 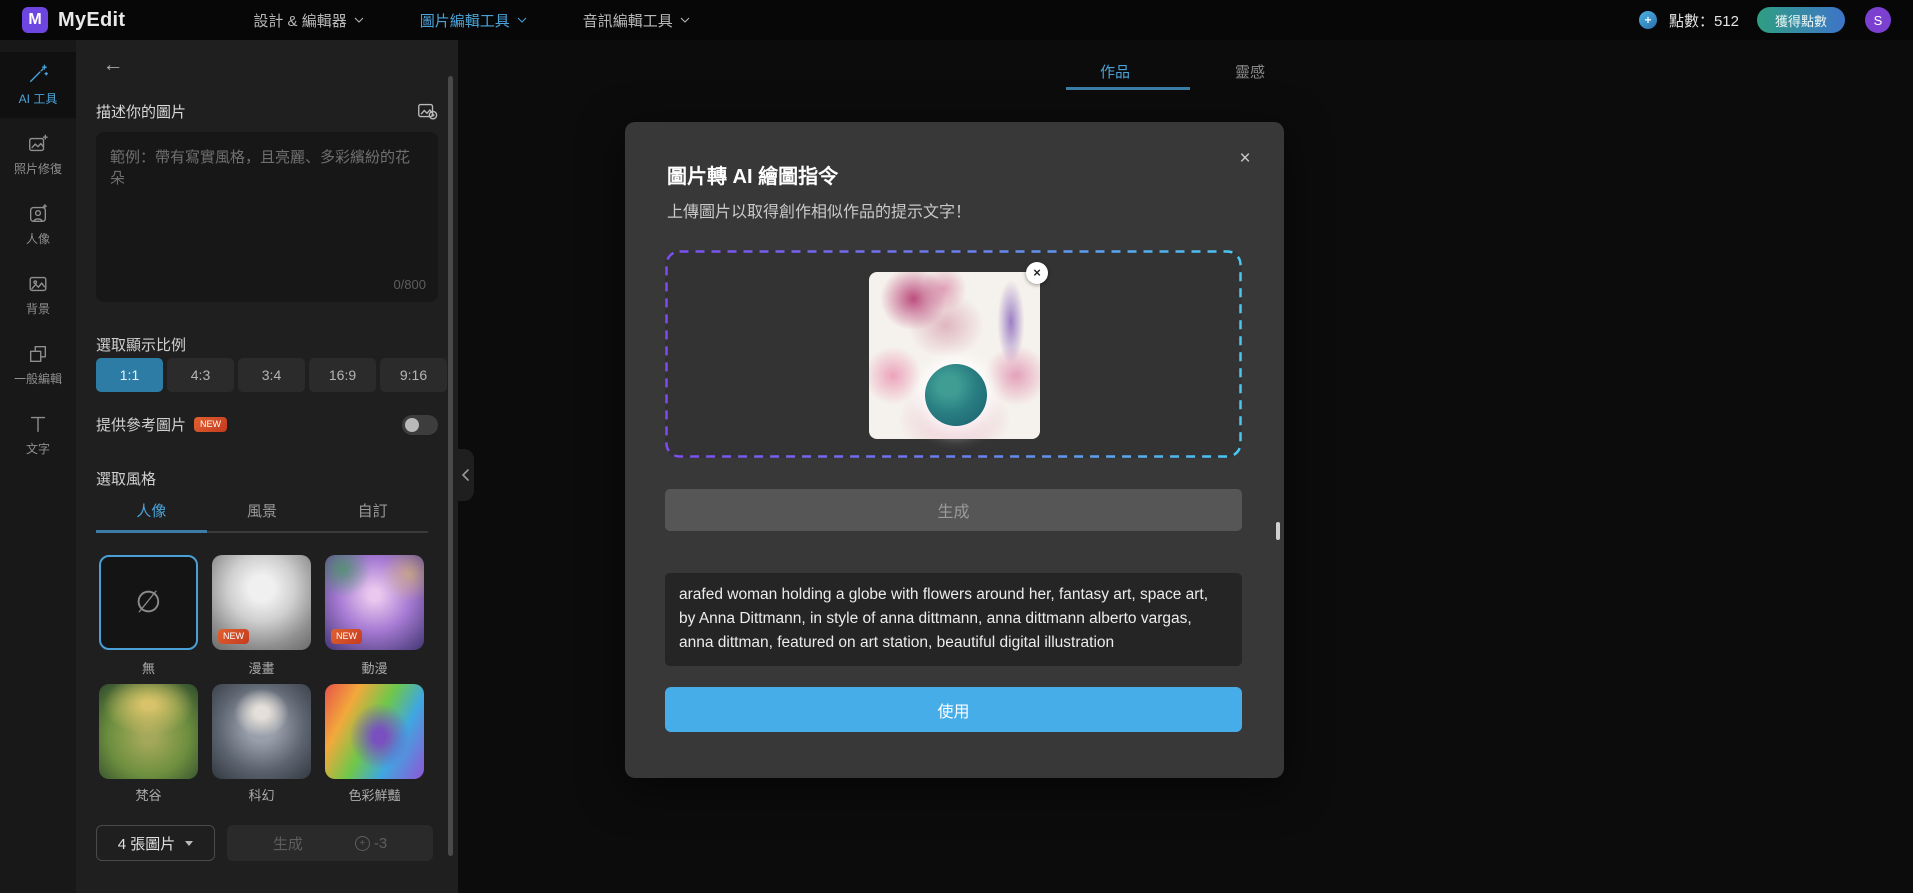 What do you see at coordinates (342, 375) in the screenshot?
I see `ratio-16-9: 16:9` at bounding box center [342, 375].